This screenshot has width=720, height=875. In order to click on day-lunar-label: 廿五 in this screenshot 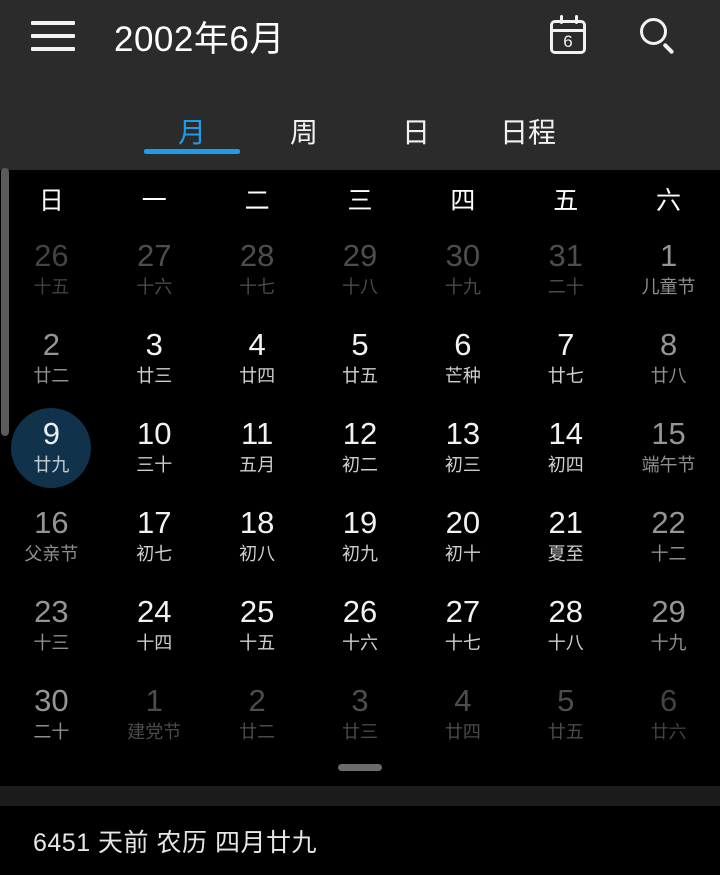, I will do `click(359, 376)`.